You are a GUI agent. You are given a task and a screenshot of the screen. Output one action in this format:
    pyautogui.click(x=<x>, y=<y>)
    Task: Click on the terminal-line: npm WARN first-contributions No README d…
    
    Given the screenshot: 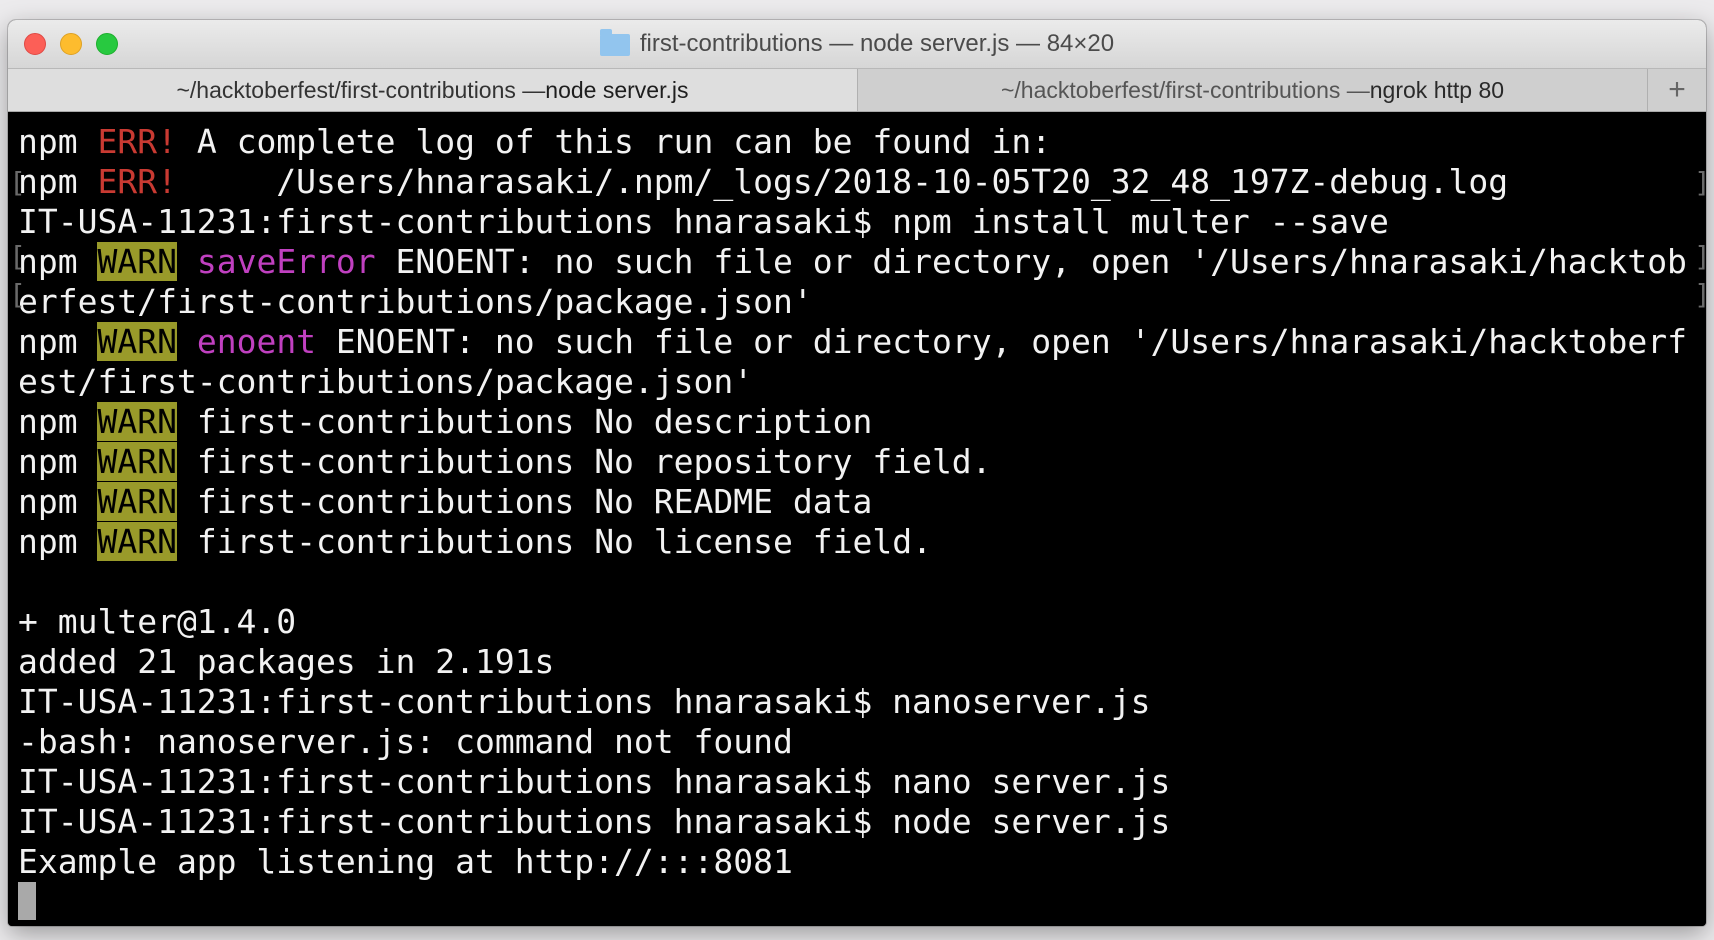 What is the action you would take?
    pyautogui.click(x=862, y=502)
    